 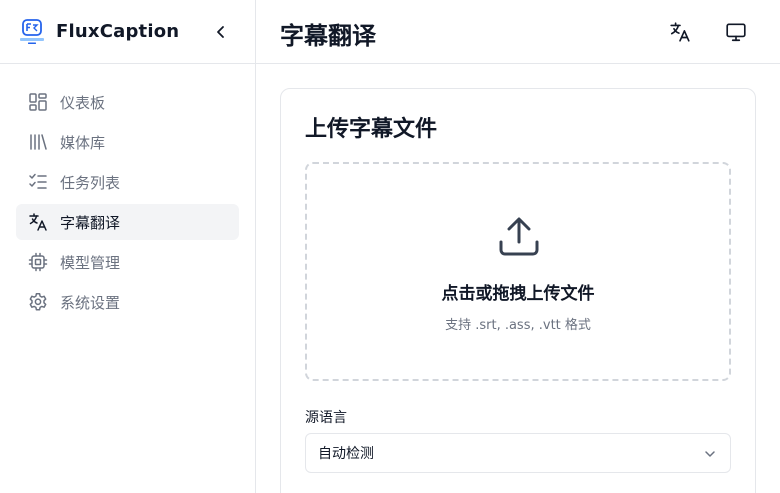 I want to click on source-language-select: 自动检测, so click(x=518, y=453).